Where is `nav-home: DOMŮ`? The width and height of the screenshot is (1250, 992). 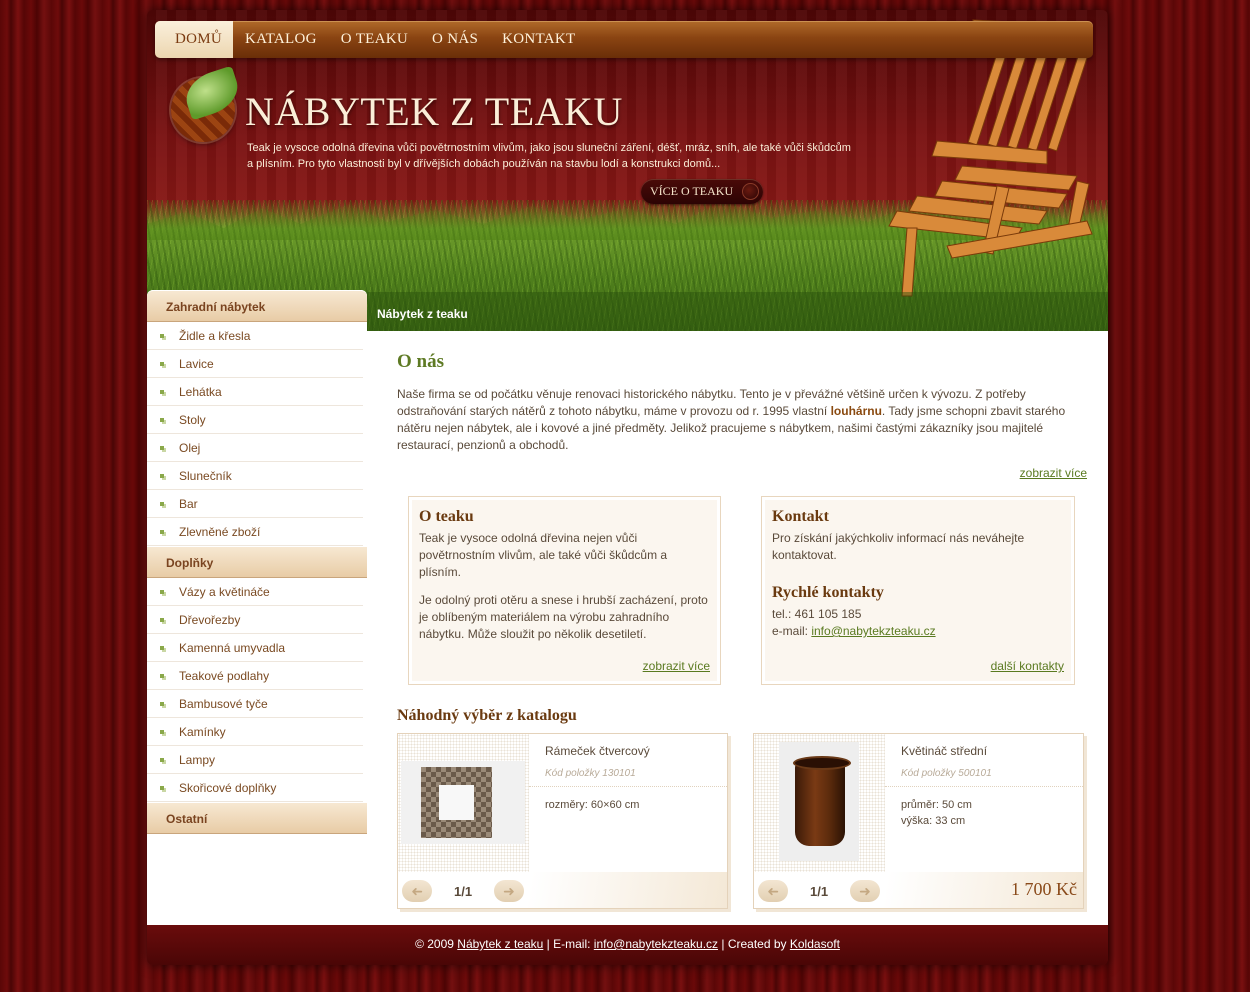 nav-home: DOMŮ is located at coordinates (194, 39).